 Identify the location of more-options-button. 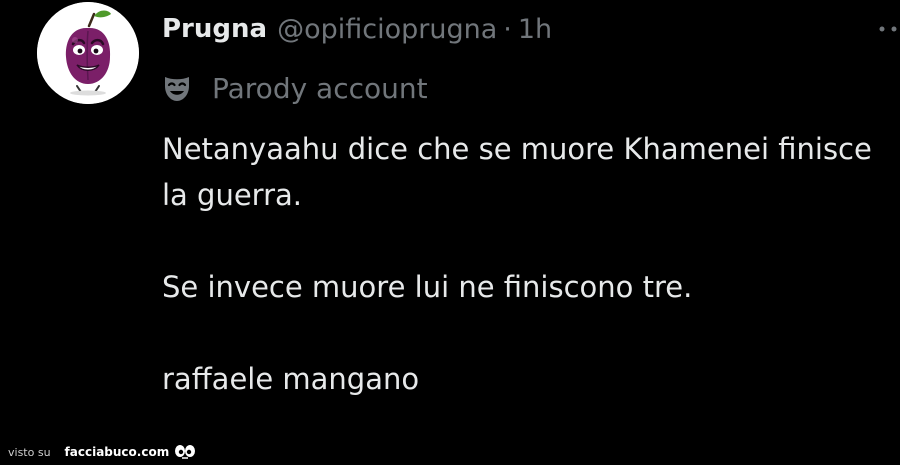
(888, 29).